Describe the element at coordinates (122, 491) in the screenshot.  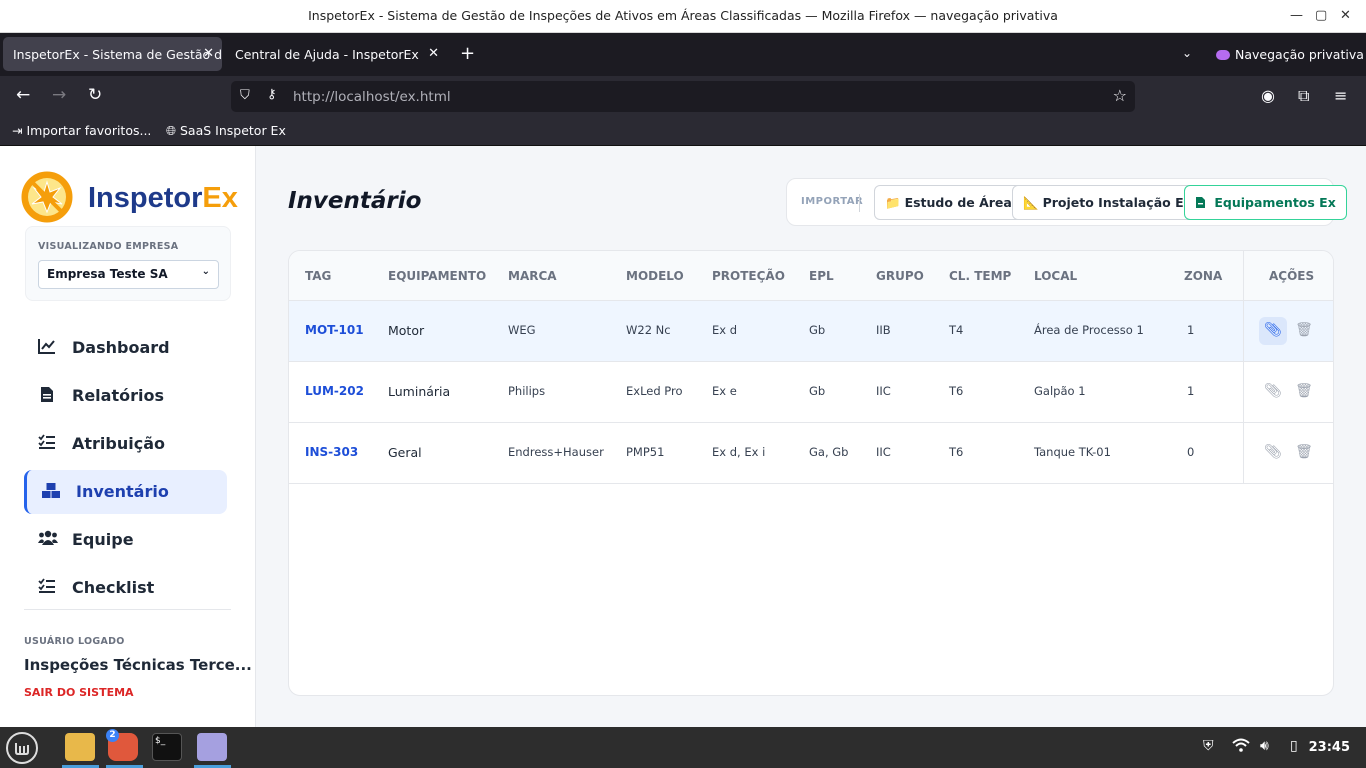
I see `nav-label: Inventário` at that location.